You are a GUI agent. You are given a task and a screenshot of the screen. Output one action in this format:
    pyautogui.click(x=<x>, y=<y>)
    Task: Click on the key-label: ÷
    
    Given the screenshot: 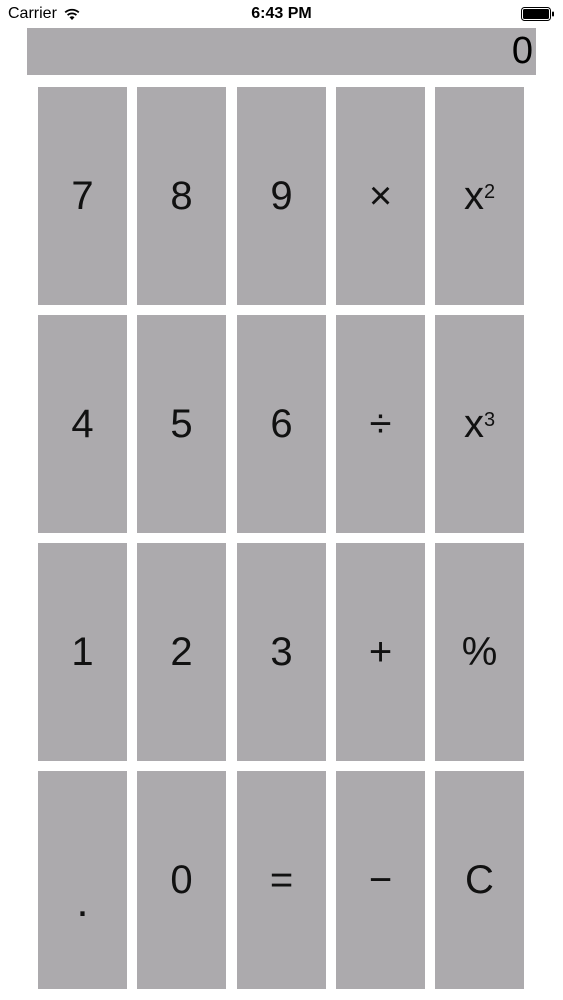 What is the action you would take?
    pyautogui.click(x=380, y=423)
    